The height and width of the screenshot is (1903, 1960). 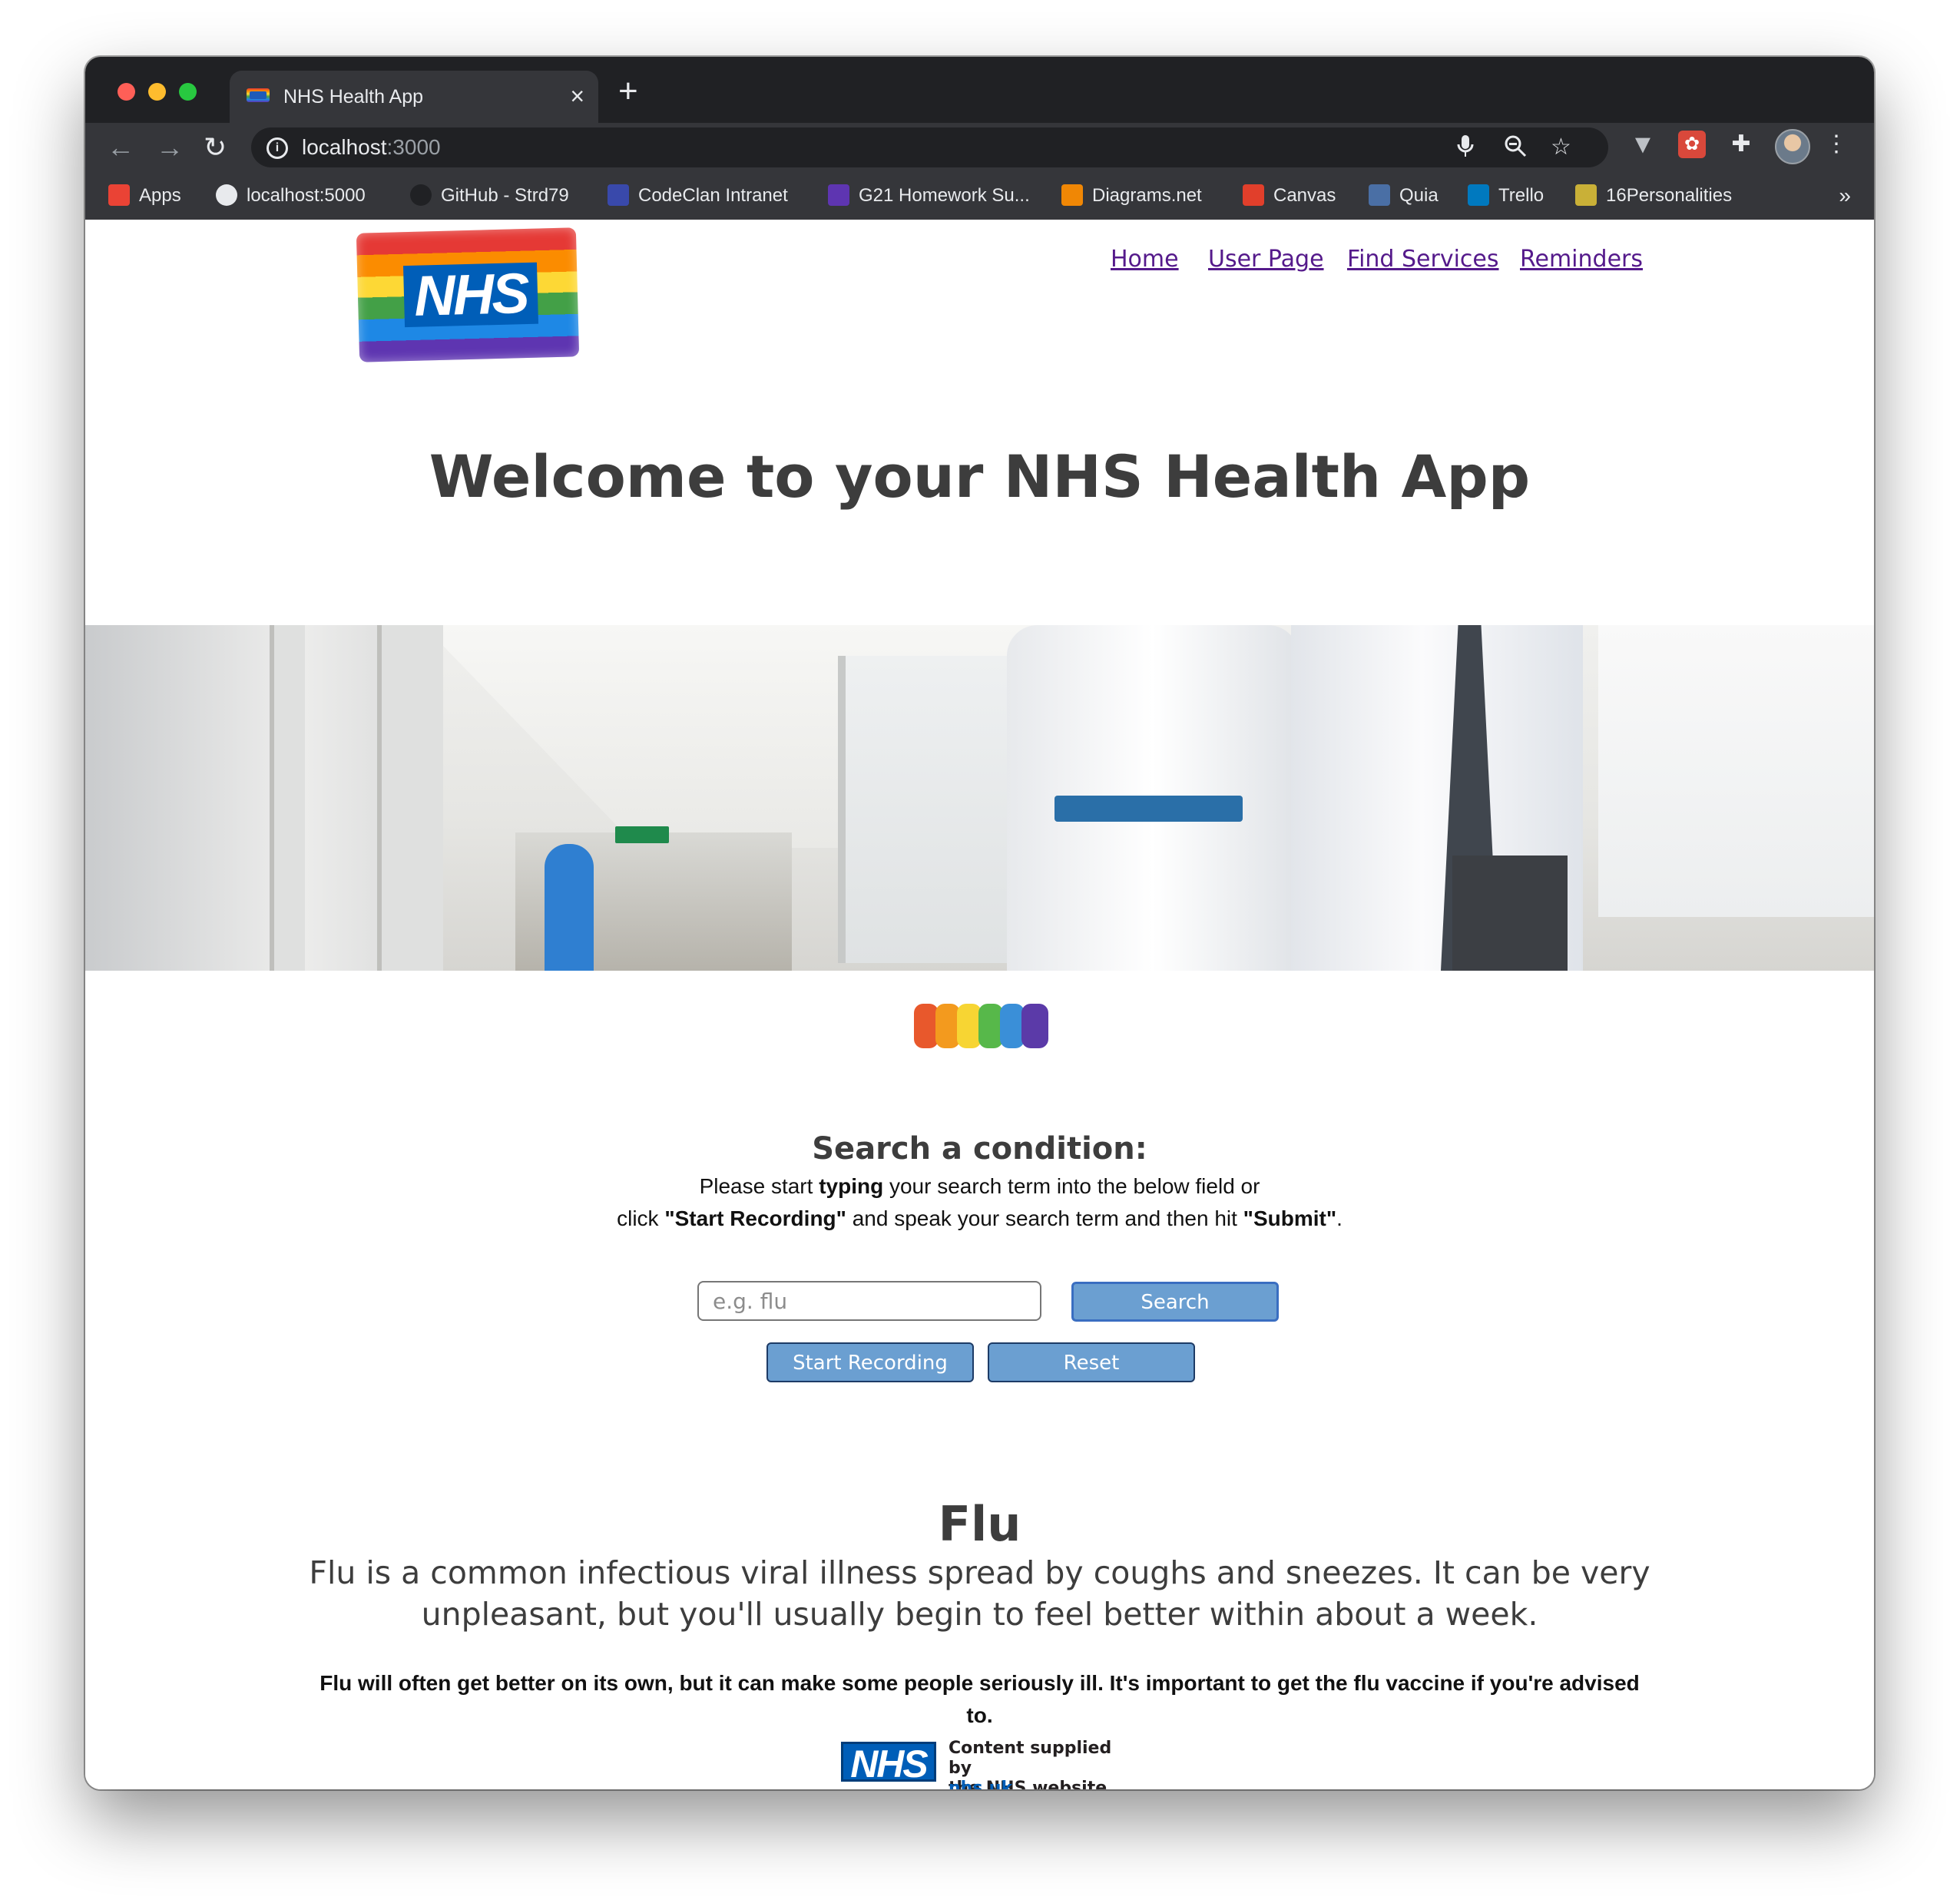 I want to click on canvas-icon, so click(x=1254, y=195).